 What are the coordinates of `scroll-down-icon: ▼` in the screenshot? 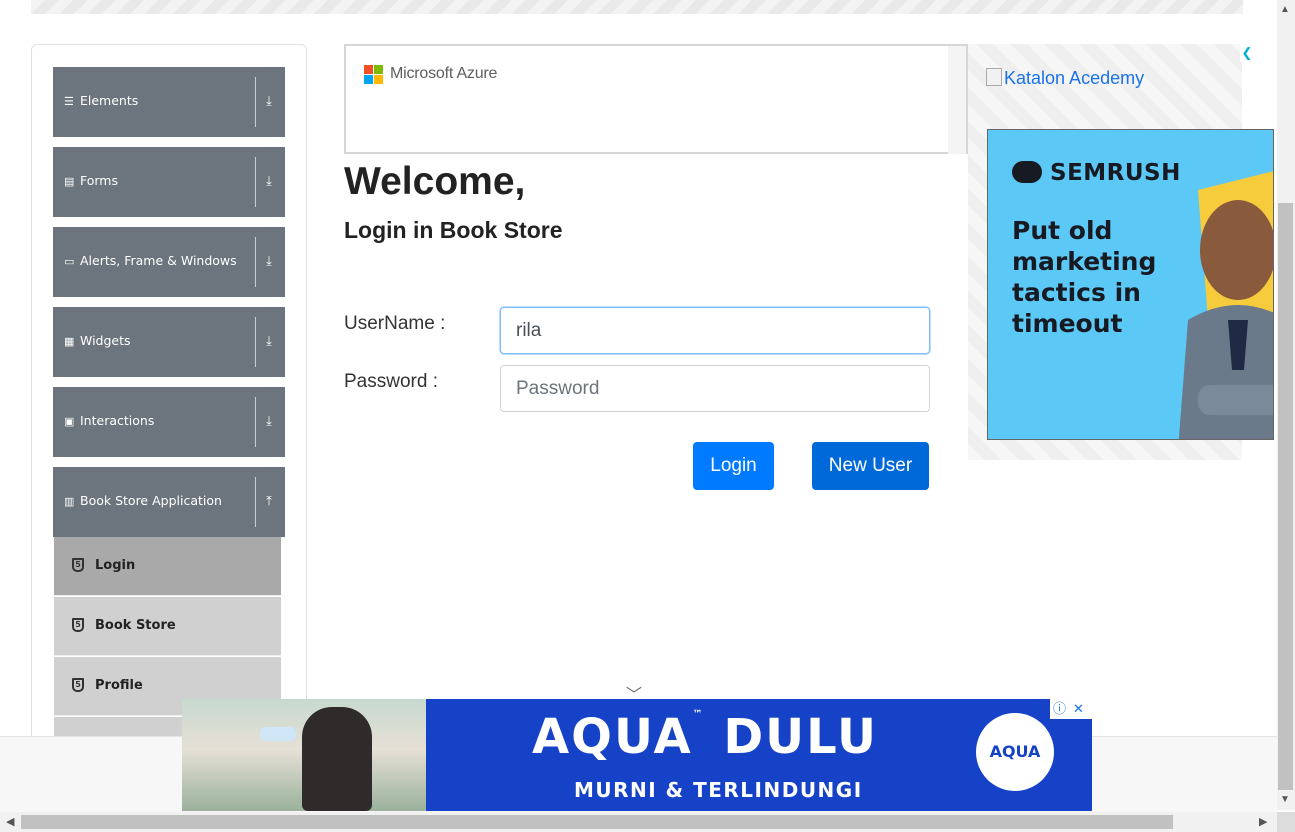 It's located at (1285, 799).